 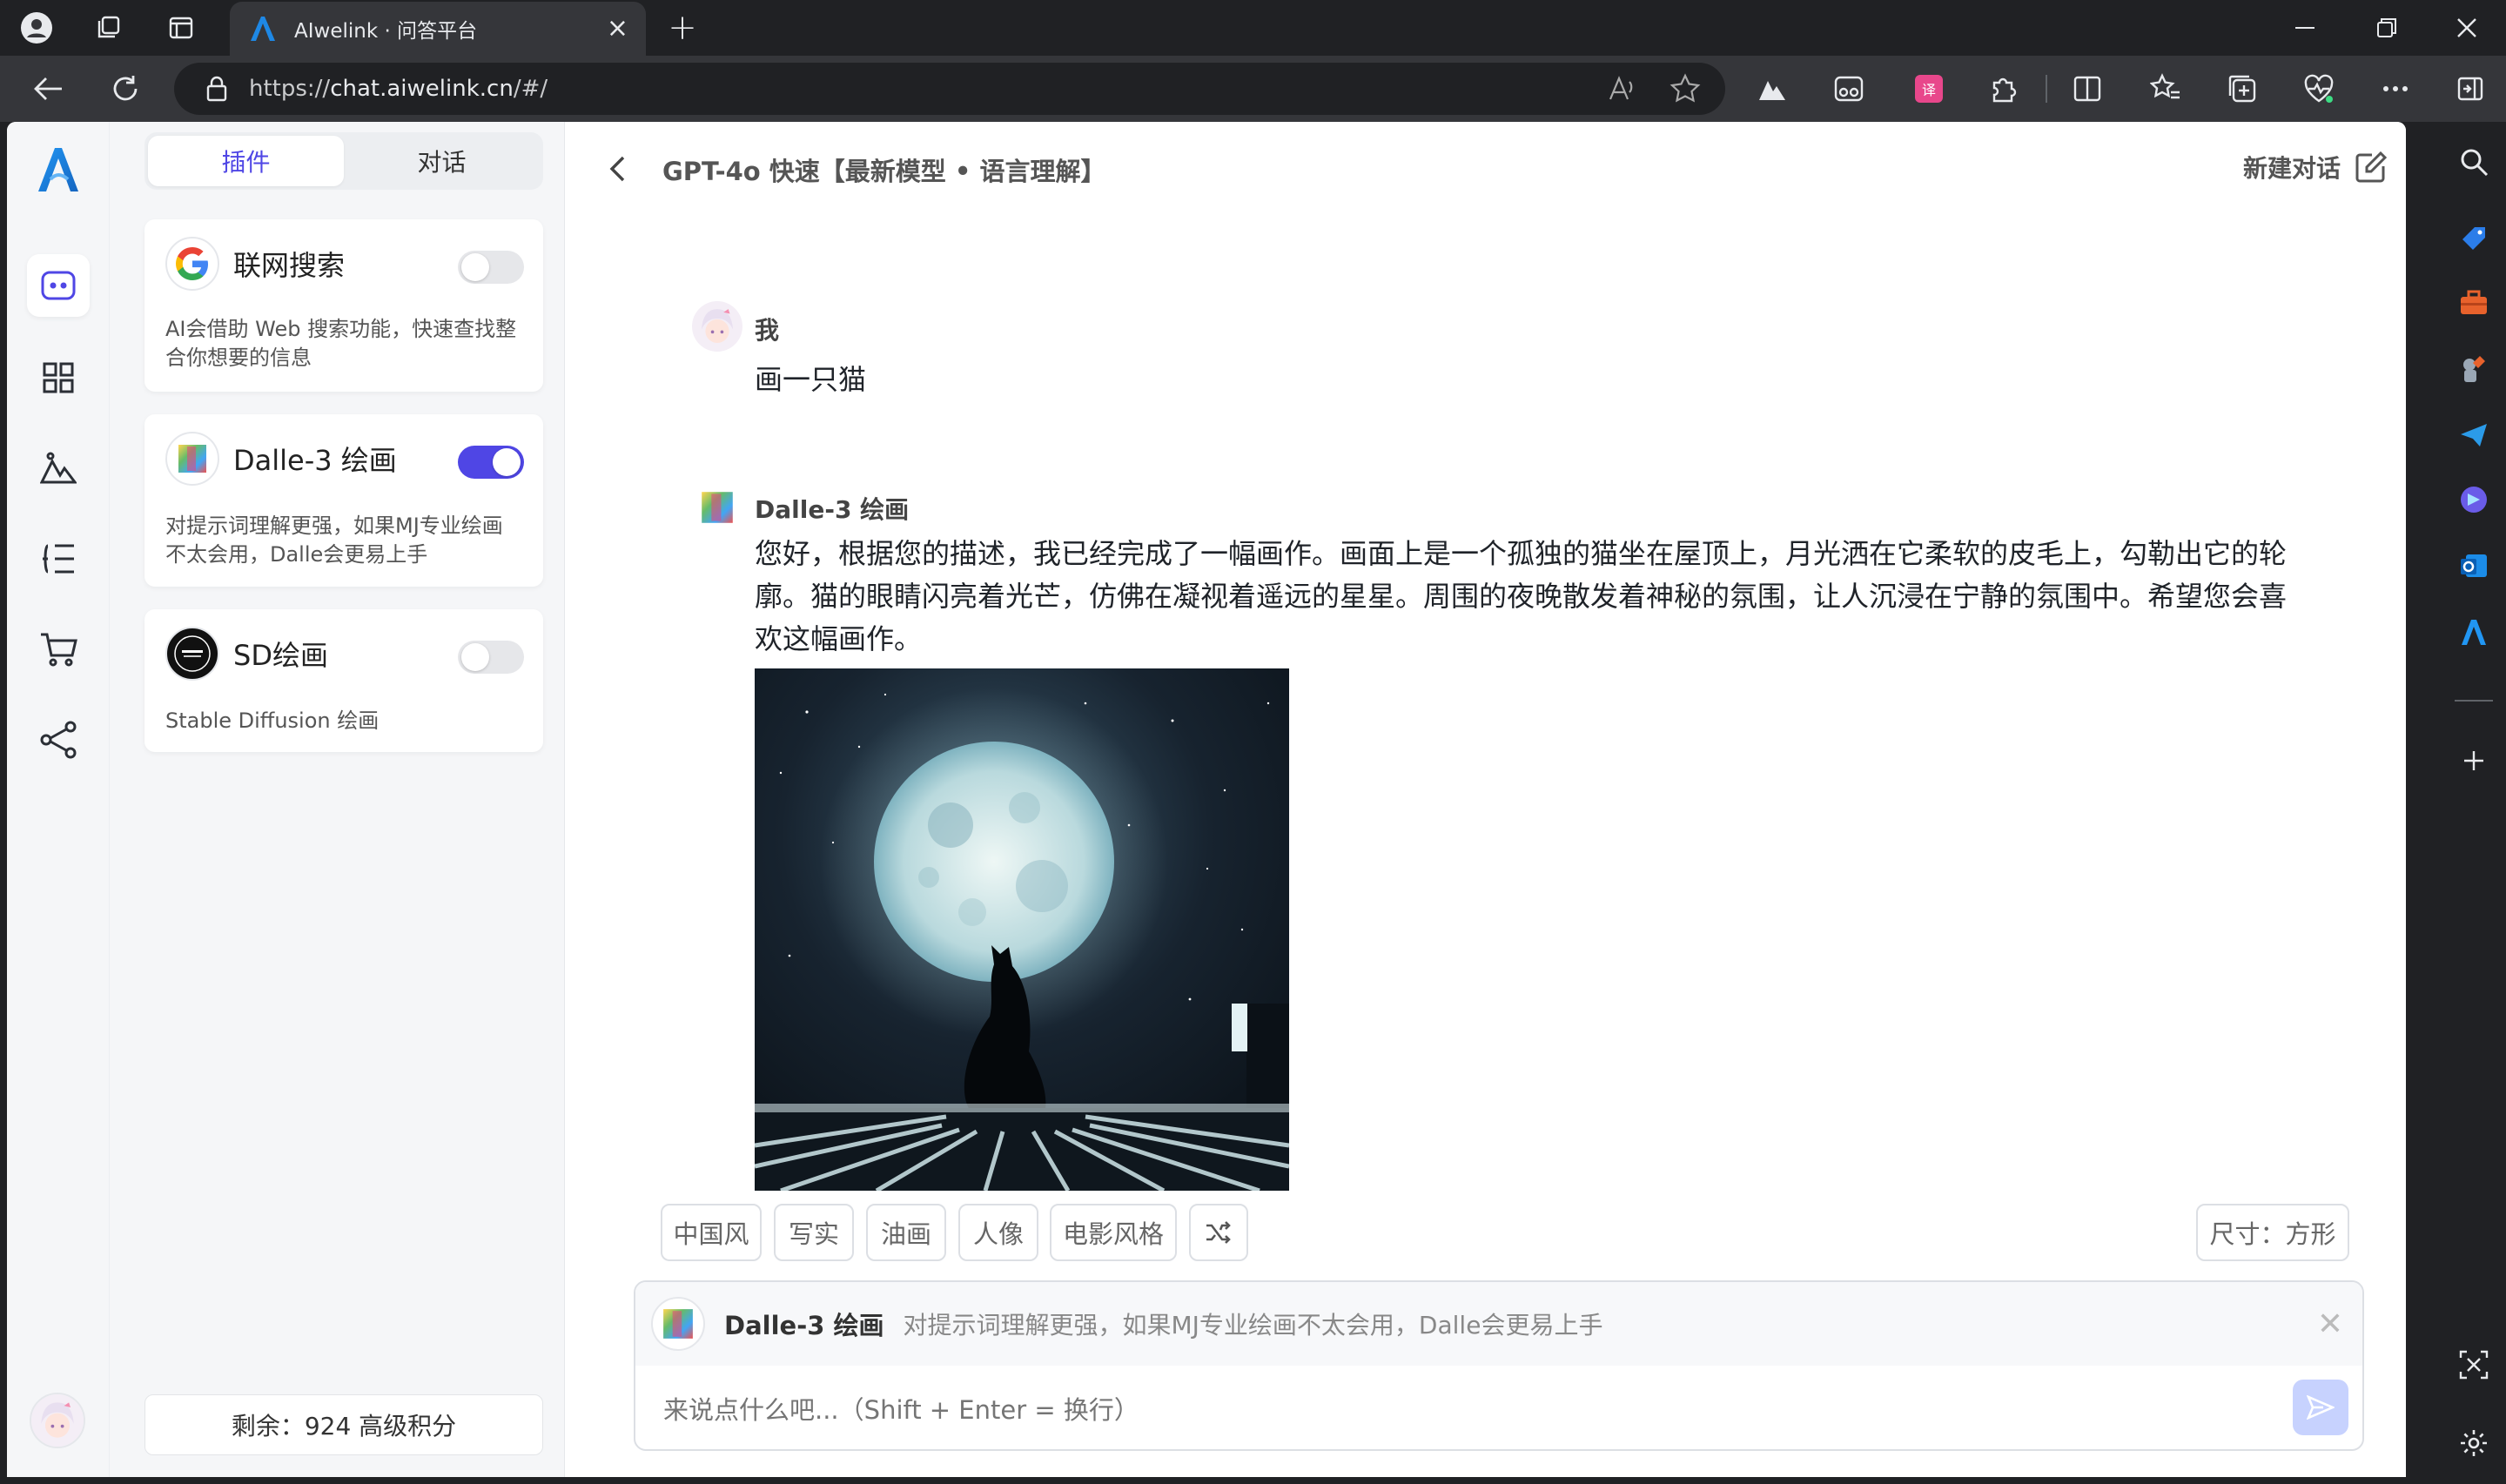 What do you see at coordinates (2474, 632) in the screenshot?
I see `sidebar-aiwelink-icon` at bounding box center [2474, 632].